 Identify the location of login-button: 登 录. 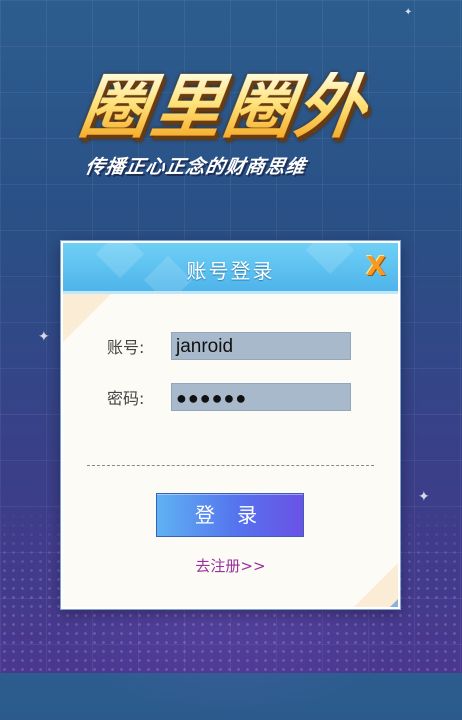
(230, 515).